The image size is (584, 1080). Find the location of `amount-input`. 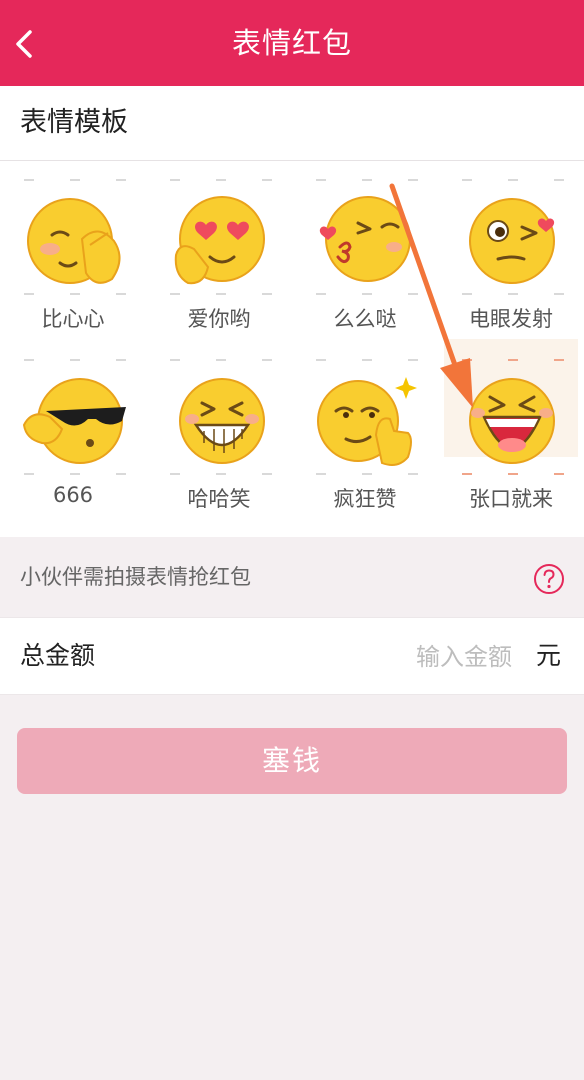

amount-input is located at coordinates (407, 657).